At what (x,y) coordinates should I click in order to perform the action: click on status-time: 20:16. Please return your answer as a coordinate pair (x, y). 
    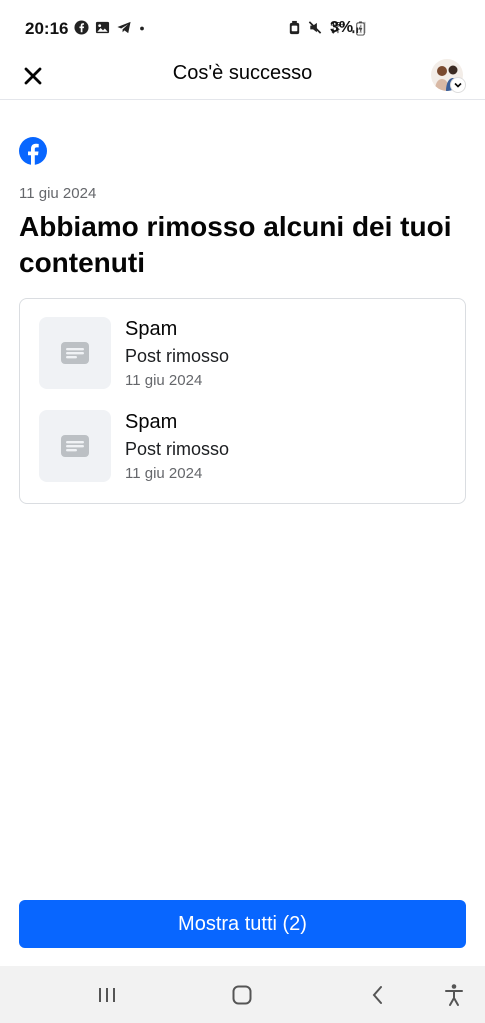
    Looking at the image, I should click on (47, 28).